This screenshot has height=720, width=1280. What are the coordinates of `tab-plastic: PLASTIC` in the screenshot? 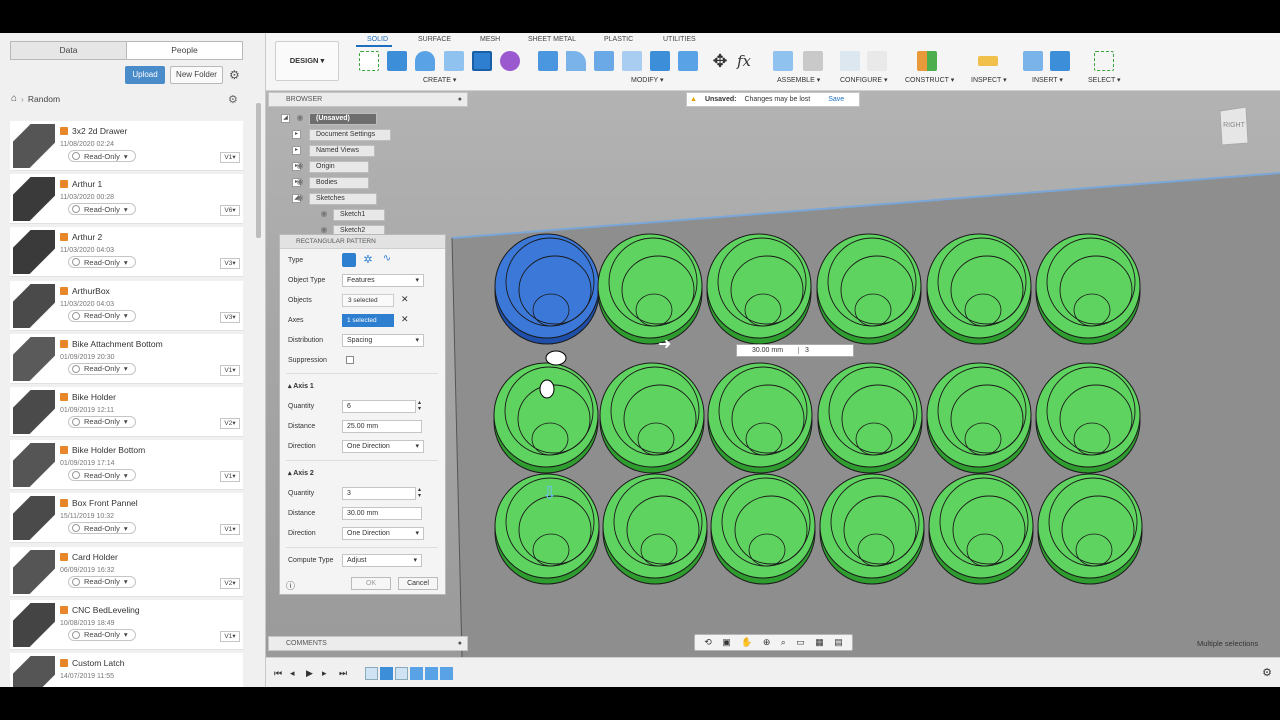 It's located at (618, 39).